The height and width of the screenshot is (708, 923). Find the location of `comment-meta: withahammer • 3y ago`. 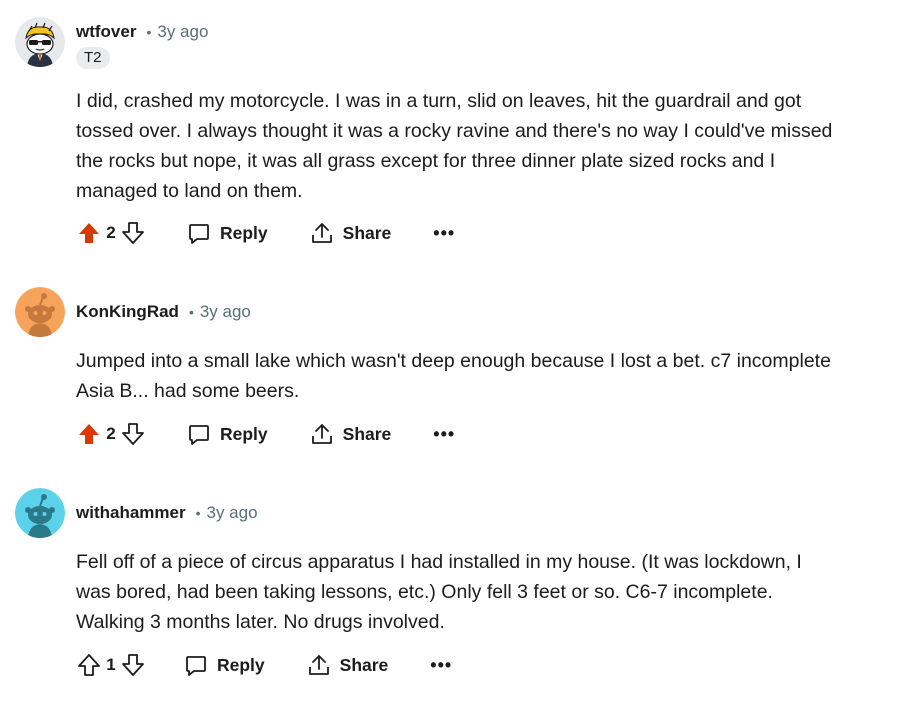

comment-meta: withahammer • 3y ago is located at coordinates (167, 513).